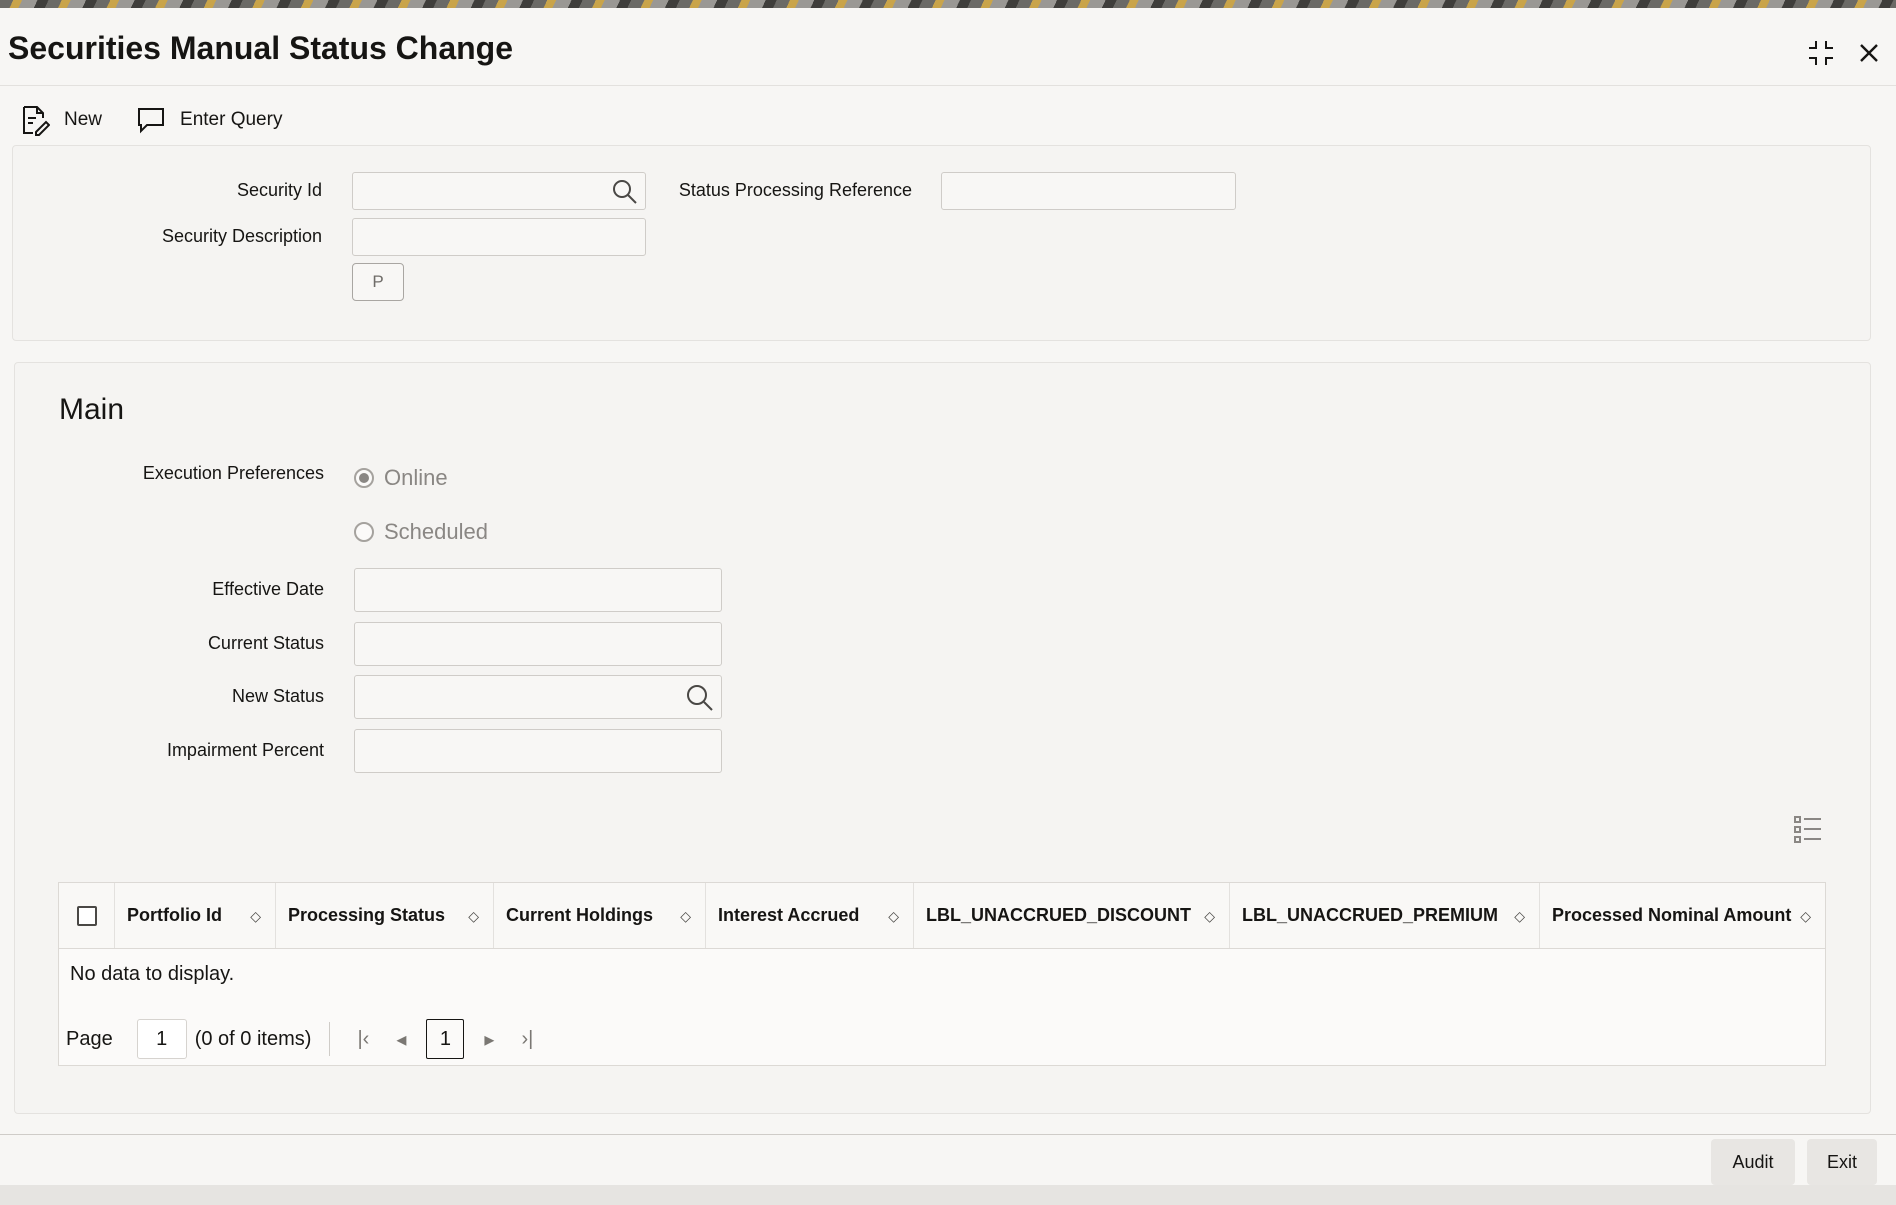 This screenshot has width=1896, height=1205. Describe the element at coordinates (245, 750) in the screenshot. I see `impairment-percent-label: Impairment Percent` at that location.